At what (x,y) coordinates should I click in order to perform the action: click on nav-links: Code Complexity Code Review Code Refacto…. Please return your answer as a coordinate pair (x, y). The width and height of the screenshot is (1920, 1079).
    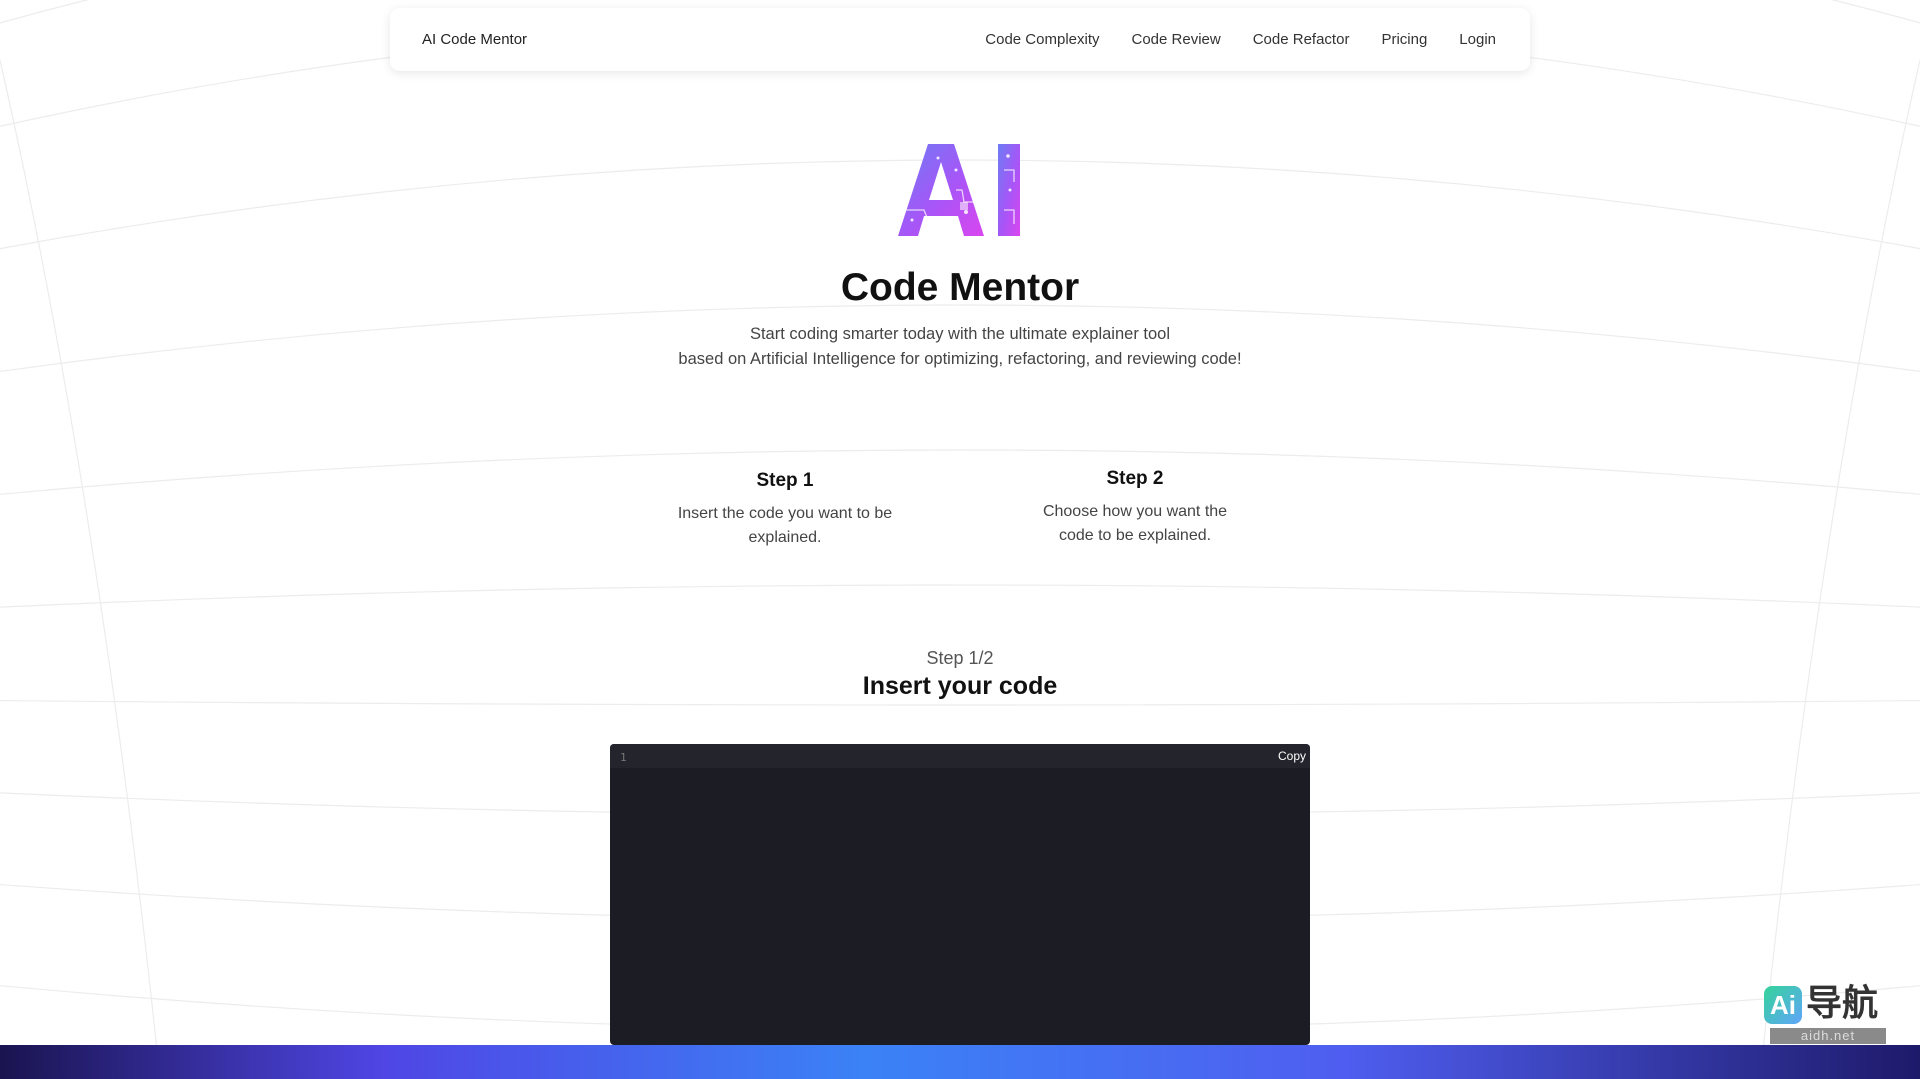
    Looking at the image, I should click on (1224, 39).